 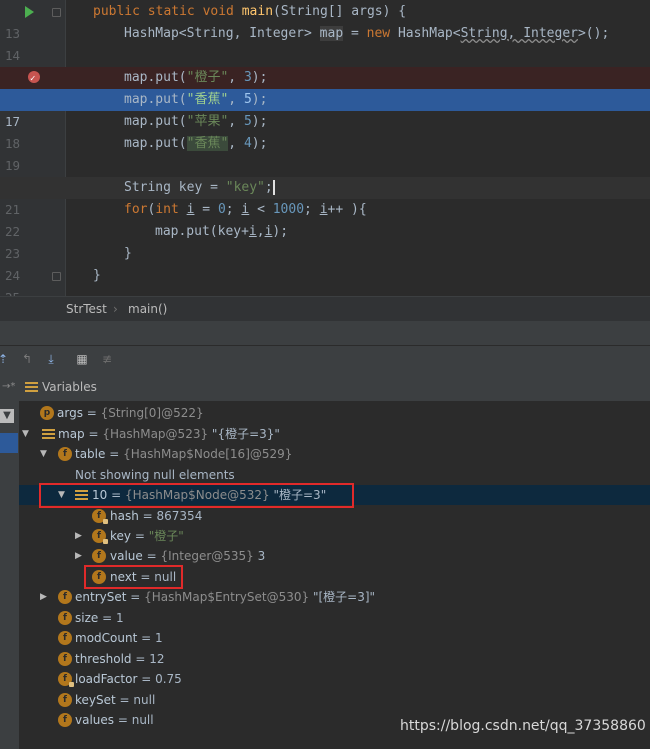 What do you see at coordinates (245, 209) in the screenshot?
I see `code-text: for(int i = 0; i < 1000; i++ ){` at bounding box center [245, 209].